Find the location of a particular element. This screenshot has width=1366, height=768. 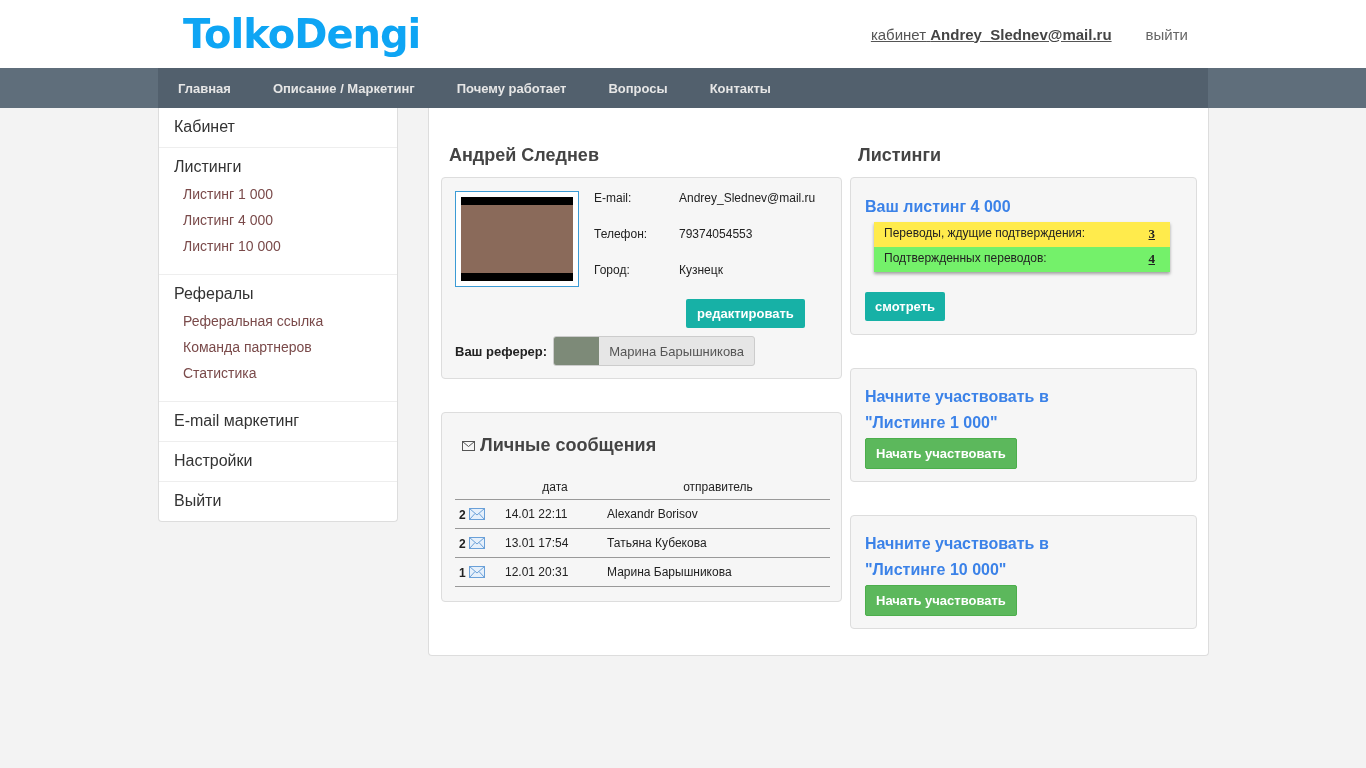

table-cell: Марина Барышникова is located at coordinates (718, 572).